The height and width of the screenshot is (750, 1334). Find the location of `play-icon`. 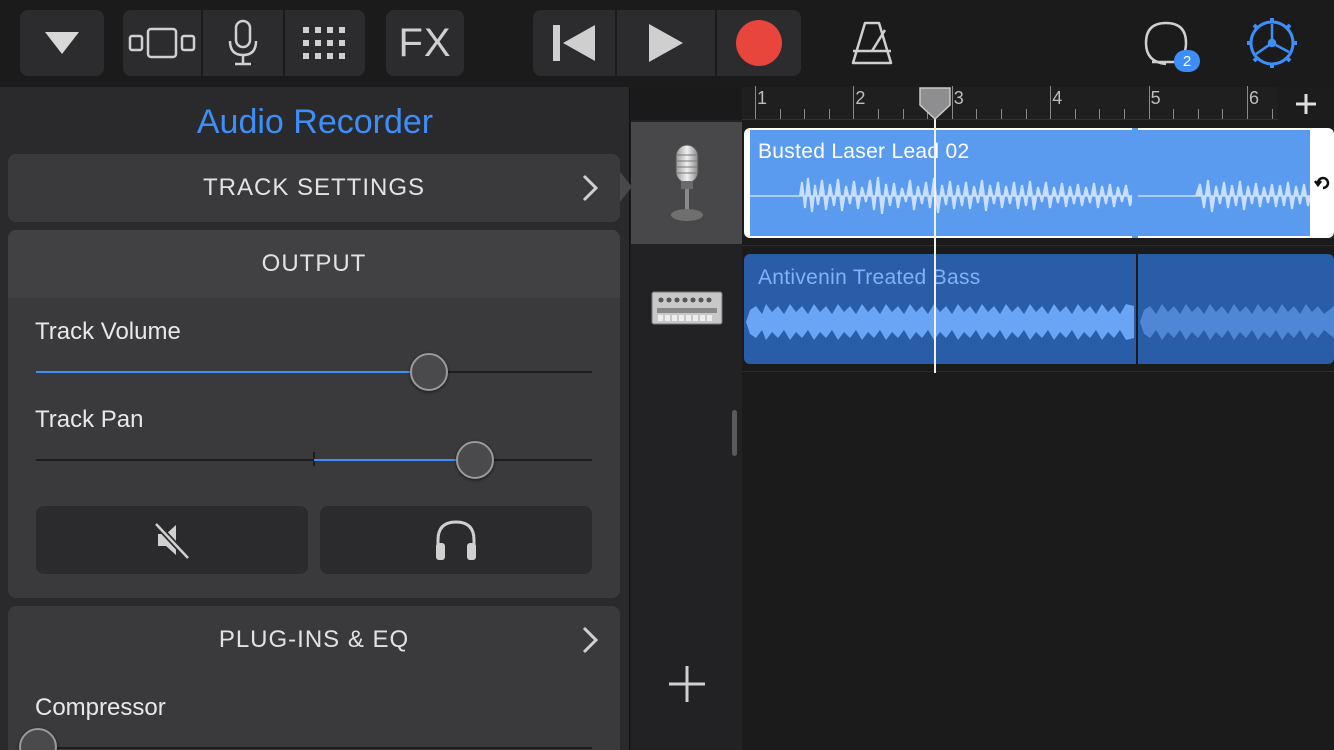

play-icon is located at coordinates (666, 43).